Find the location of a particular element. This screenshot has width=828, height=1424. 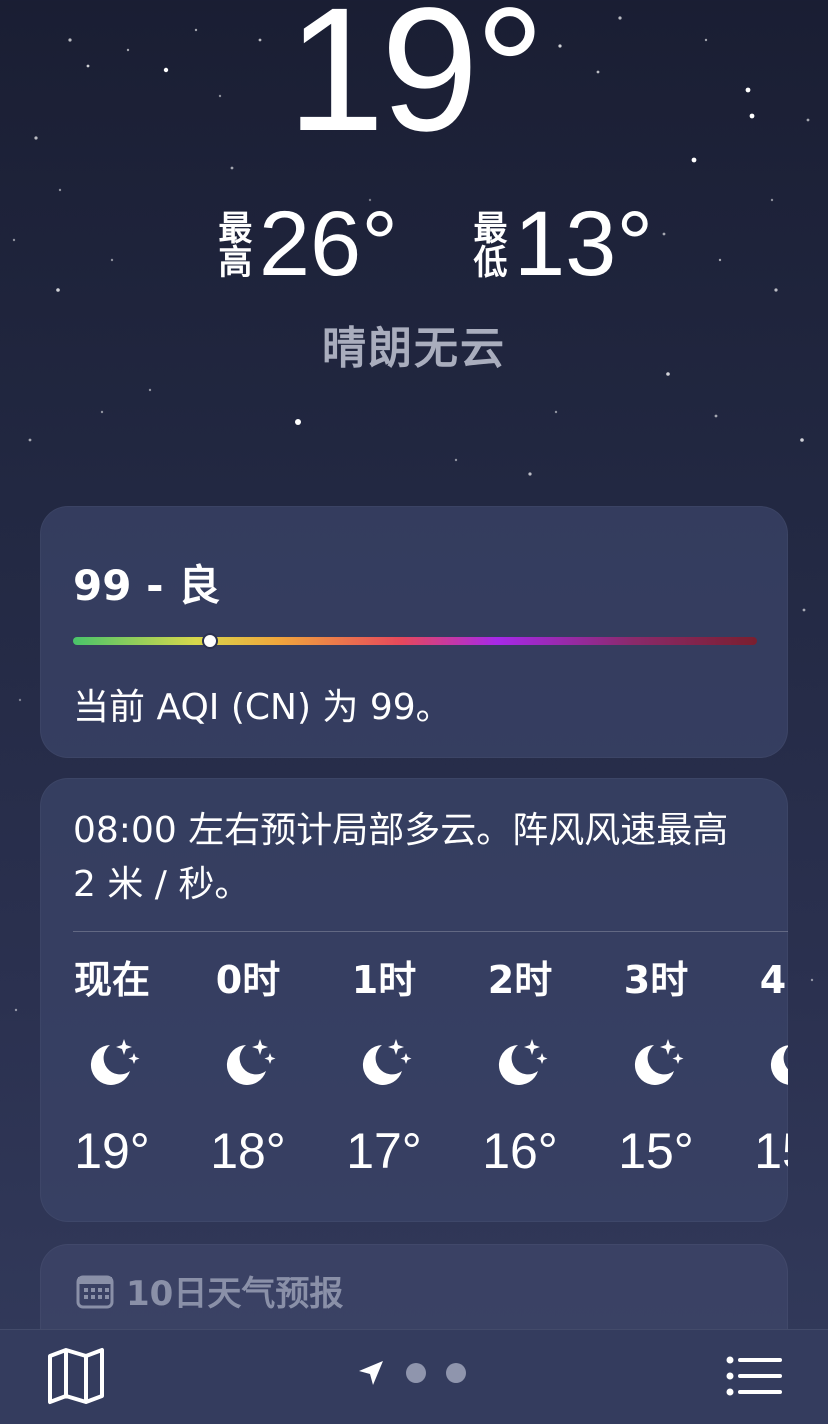

hour-column: 3时 15° is located at coordinates (656, 1064).